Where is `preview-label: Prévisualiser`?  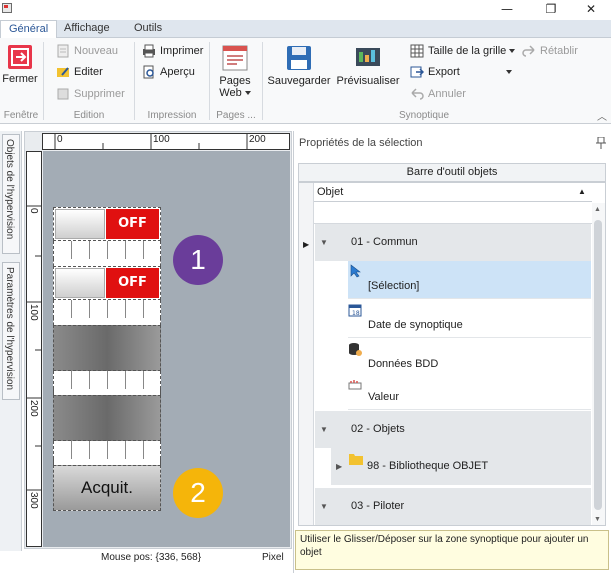 preview-label: Prévisualiser is located at coordinates (368, 81).